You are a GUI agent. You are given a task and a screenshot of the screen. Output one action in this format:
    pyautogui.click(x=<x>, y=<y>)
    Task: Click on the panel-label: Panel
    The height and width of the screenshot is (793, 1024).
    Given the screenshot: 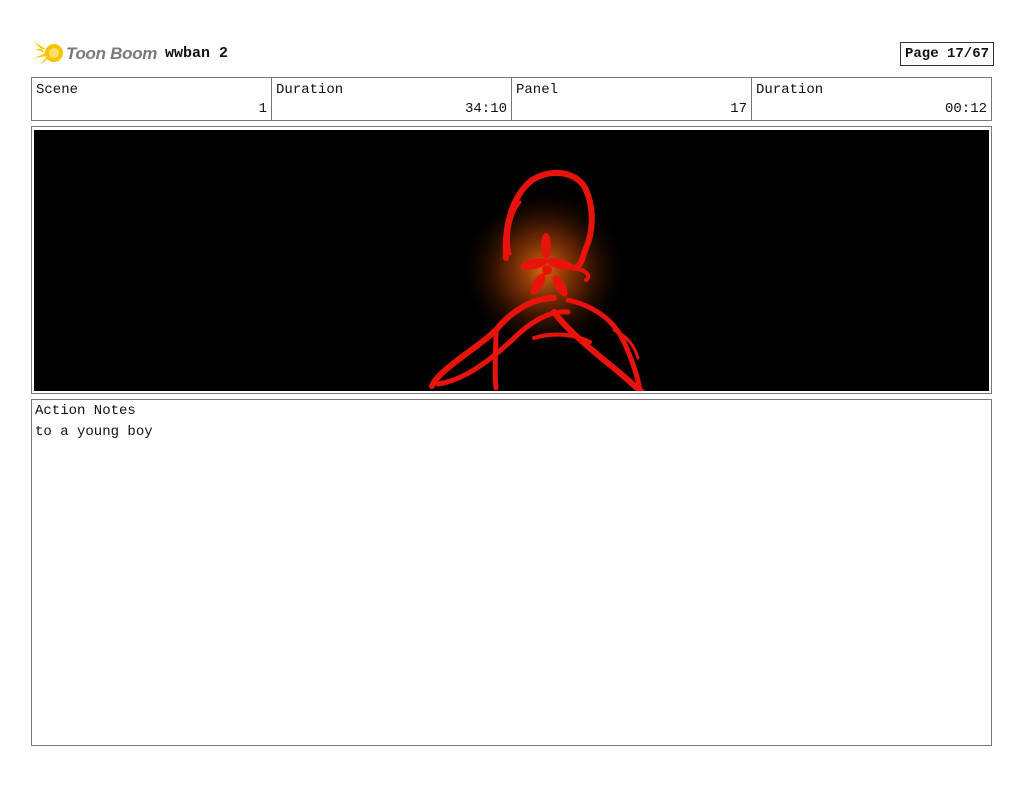 What is the action you would take?
    pyautogui.click(x=537, y=90)
    